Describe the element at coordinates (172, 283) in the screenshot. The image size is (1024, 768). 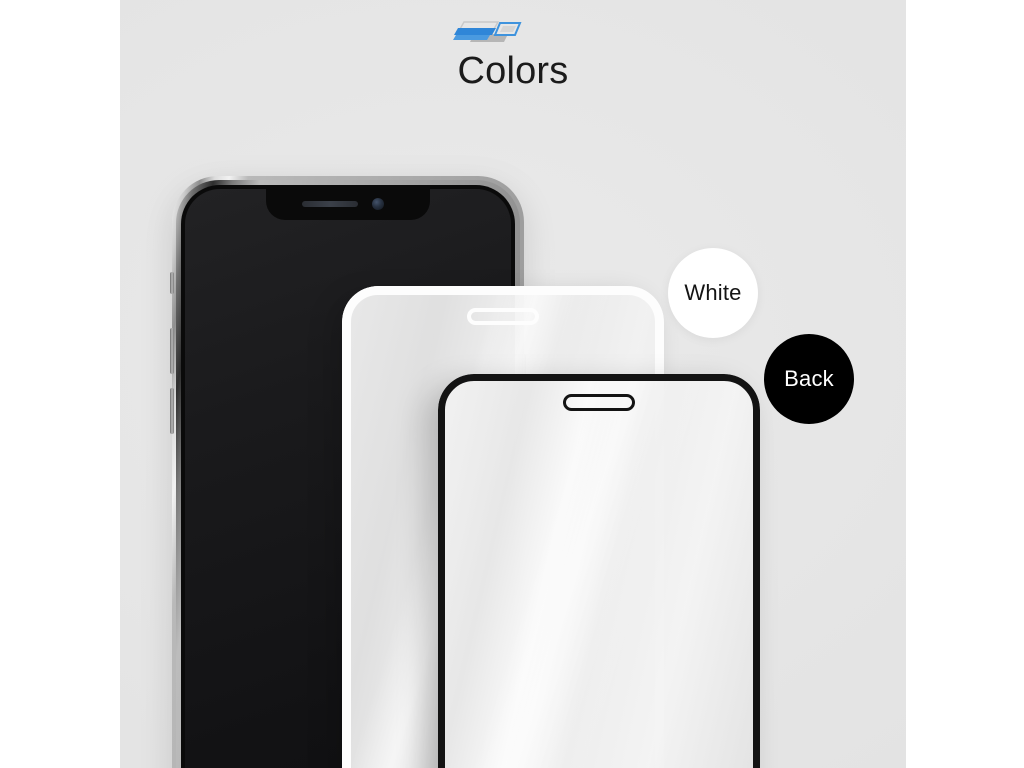
I see `mute-switch-button` at that location.